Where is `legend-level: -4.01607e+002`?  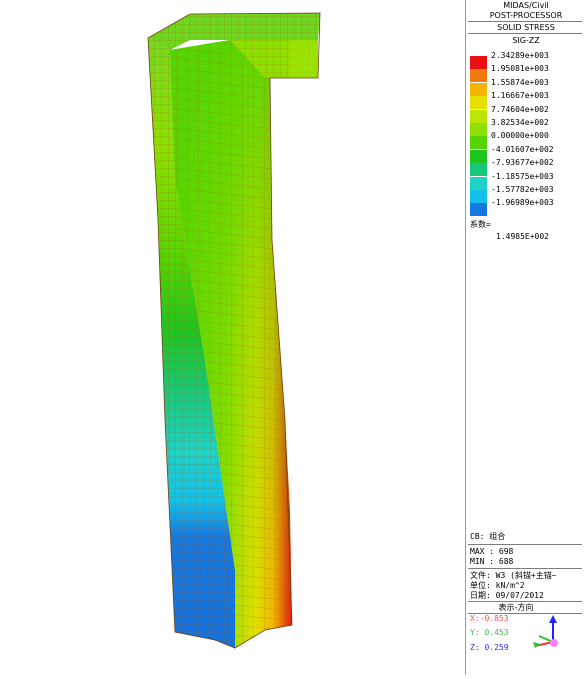
legend-level: -4.01607e+002 is located at coordinates (522, 149).